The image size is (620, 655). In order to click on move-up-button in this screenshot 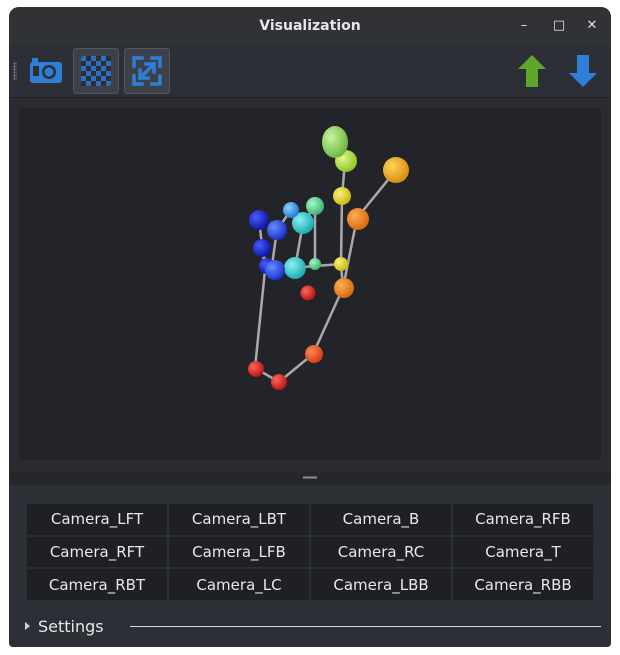, I will do `click(532, 71)`.